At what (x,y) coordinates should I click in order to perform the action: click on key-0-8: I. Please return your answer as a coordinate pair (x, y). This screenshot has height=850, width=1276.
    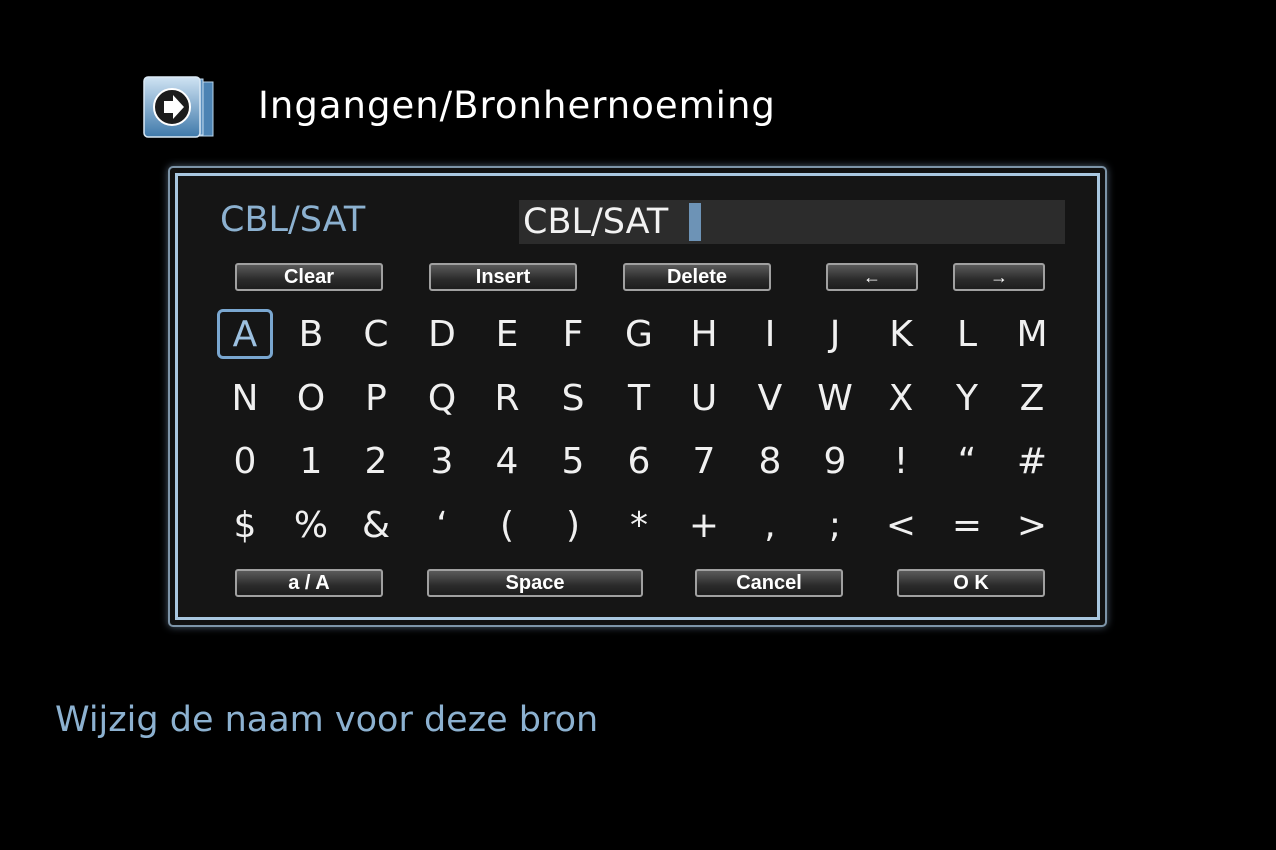
    Looking at the image, I should click on (770, 334).